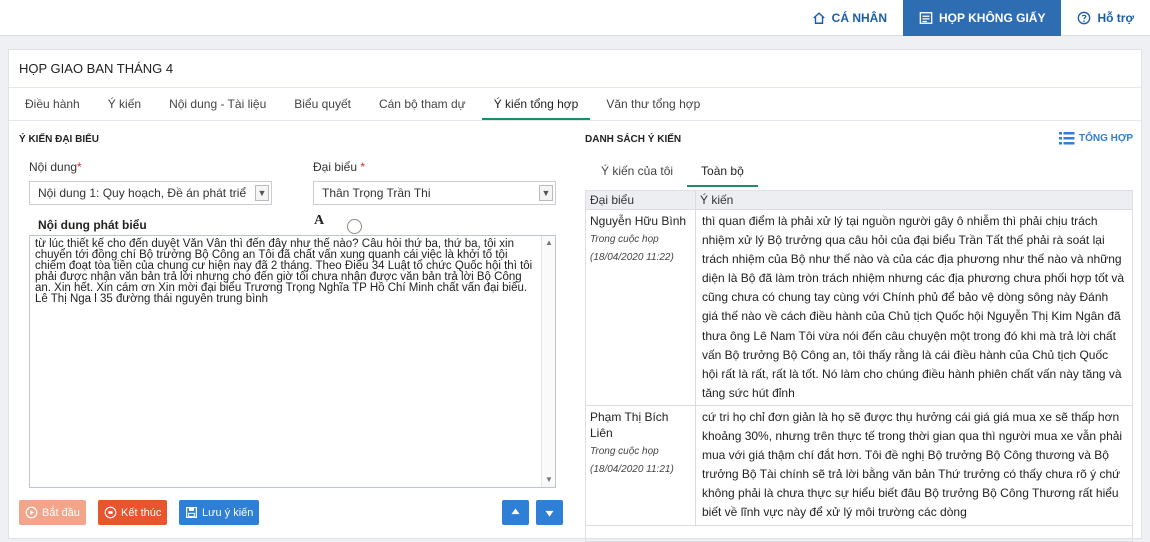  I want to click on start-button-label: Bắt đầu, so click(61, 512).